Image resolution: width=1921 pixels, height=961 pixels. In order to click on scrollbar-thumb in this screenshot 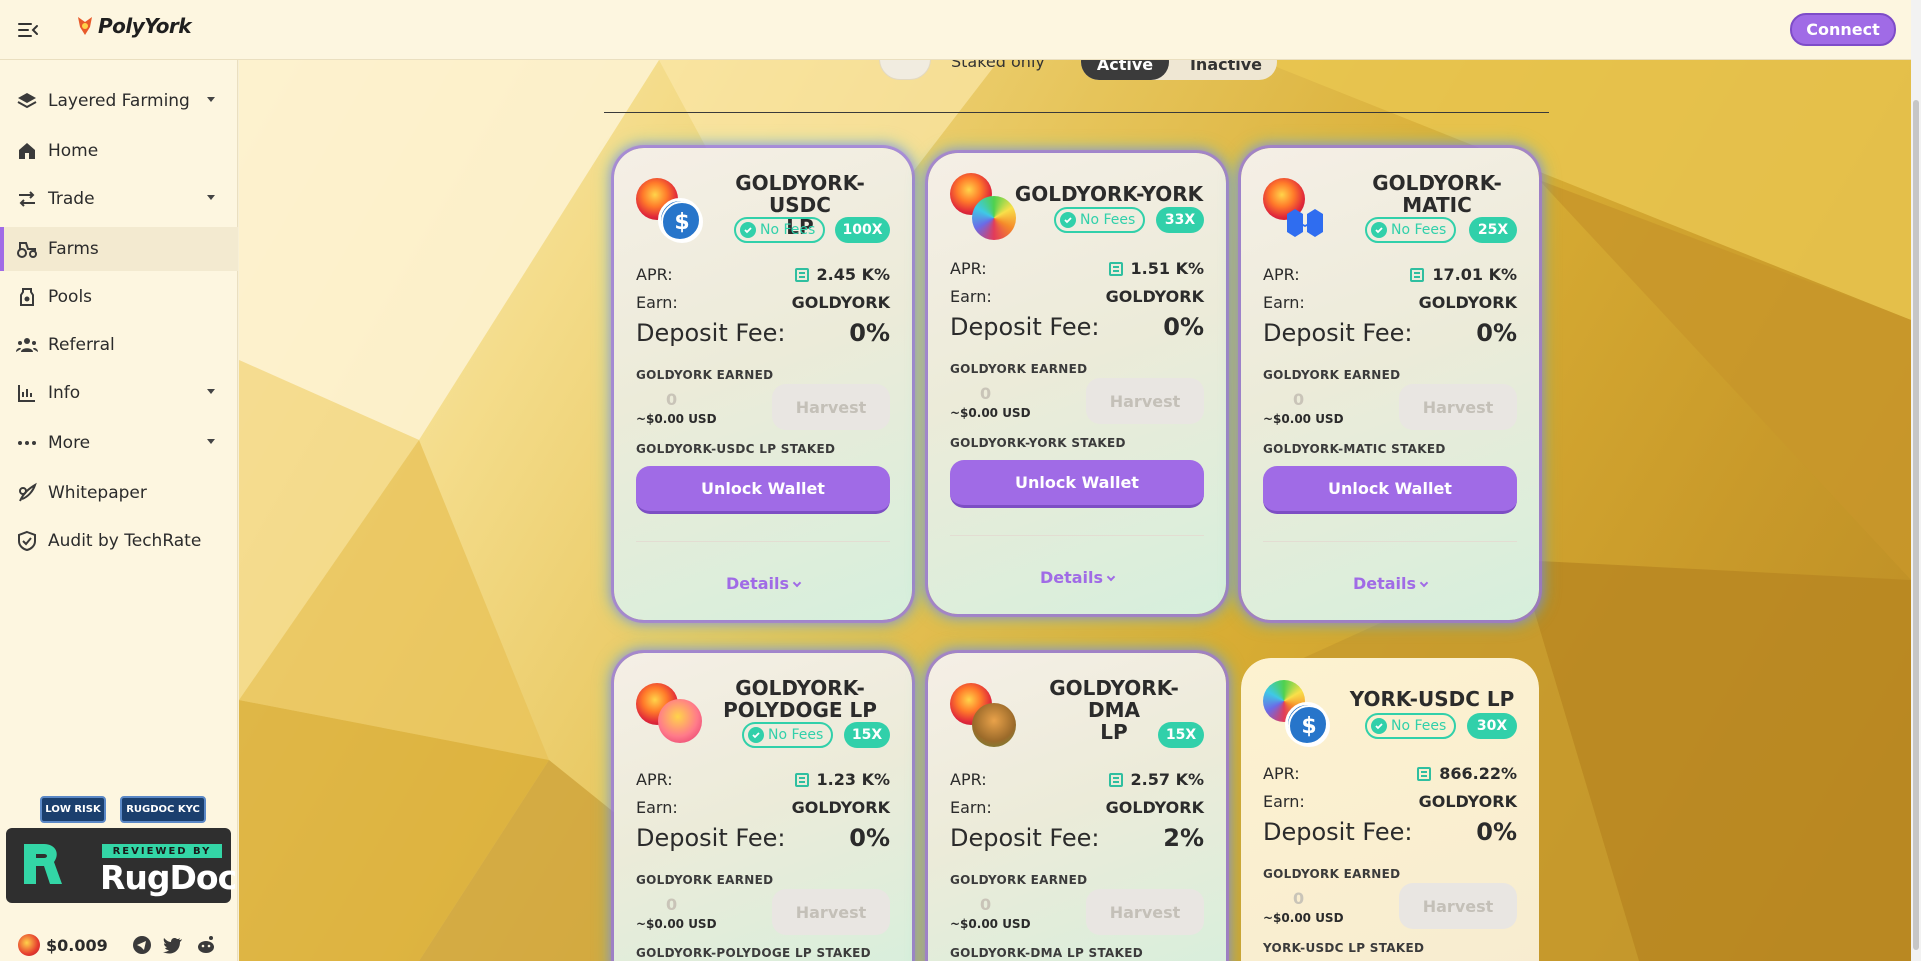, I will do `click(1916, 525)`.